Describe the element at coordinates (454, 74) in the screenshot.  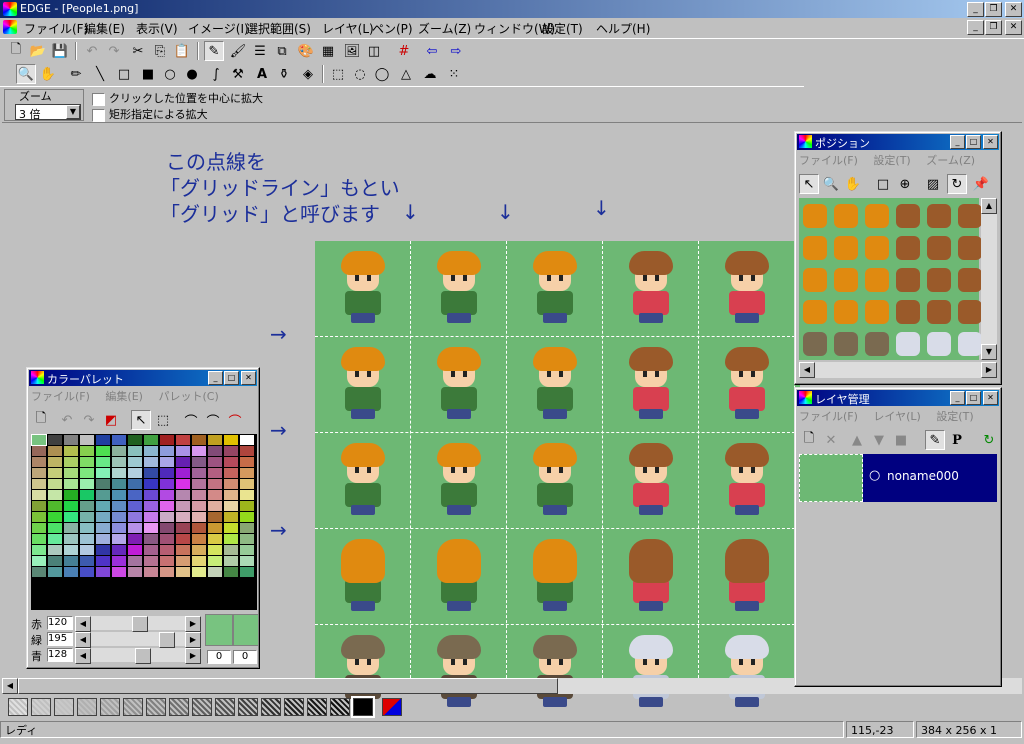
I see `magic-select-icon: ⁙` at that location.